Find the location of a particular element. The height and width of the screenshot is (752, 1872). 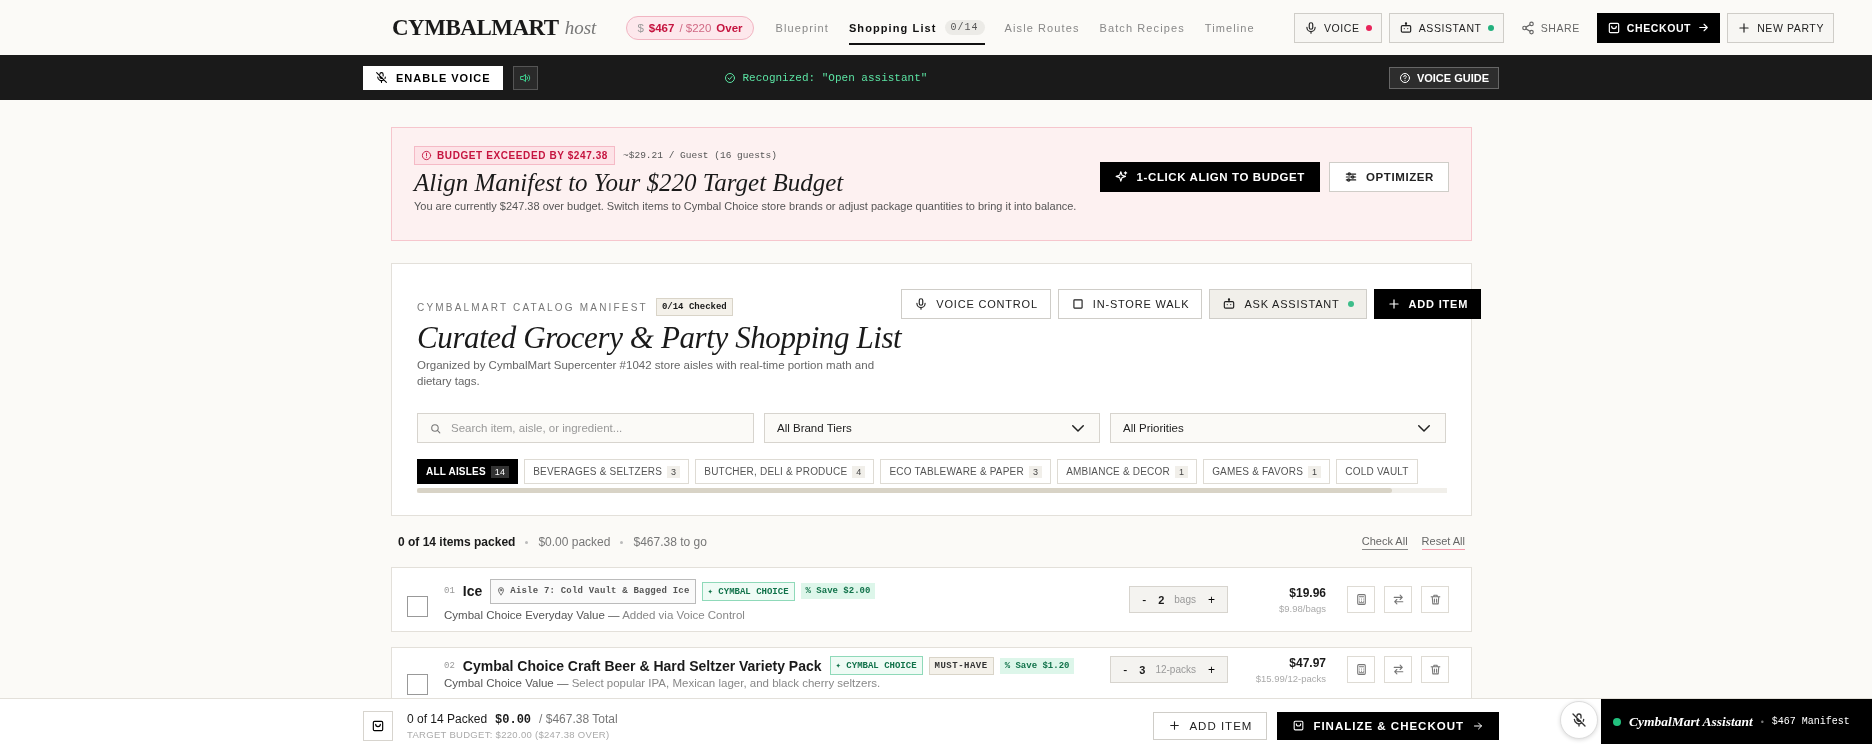

item-number: 01 is located at coordinates (449, 591).